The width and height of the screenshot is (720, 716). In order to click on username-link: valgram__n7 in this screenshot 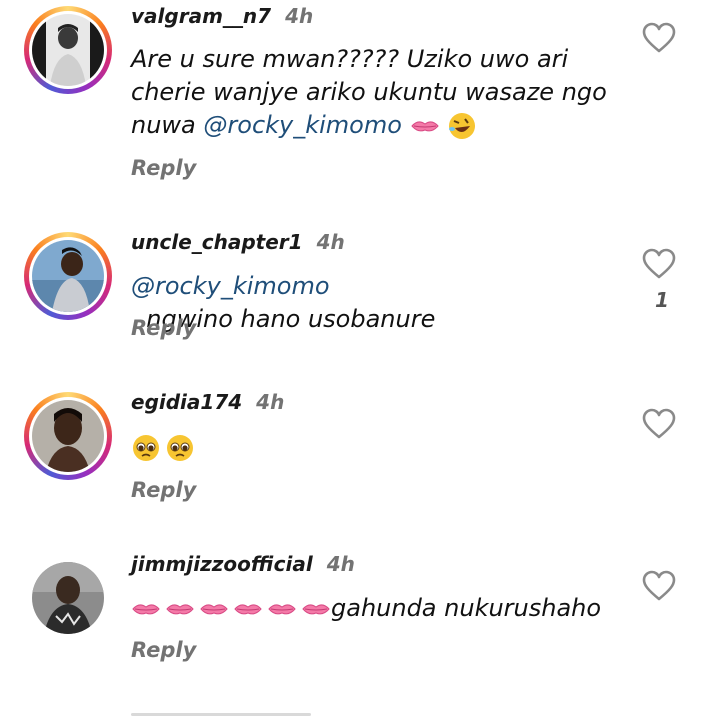, I will do `click(201, 16)`.